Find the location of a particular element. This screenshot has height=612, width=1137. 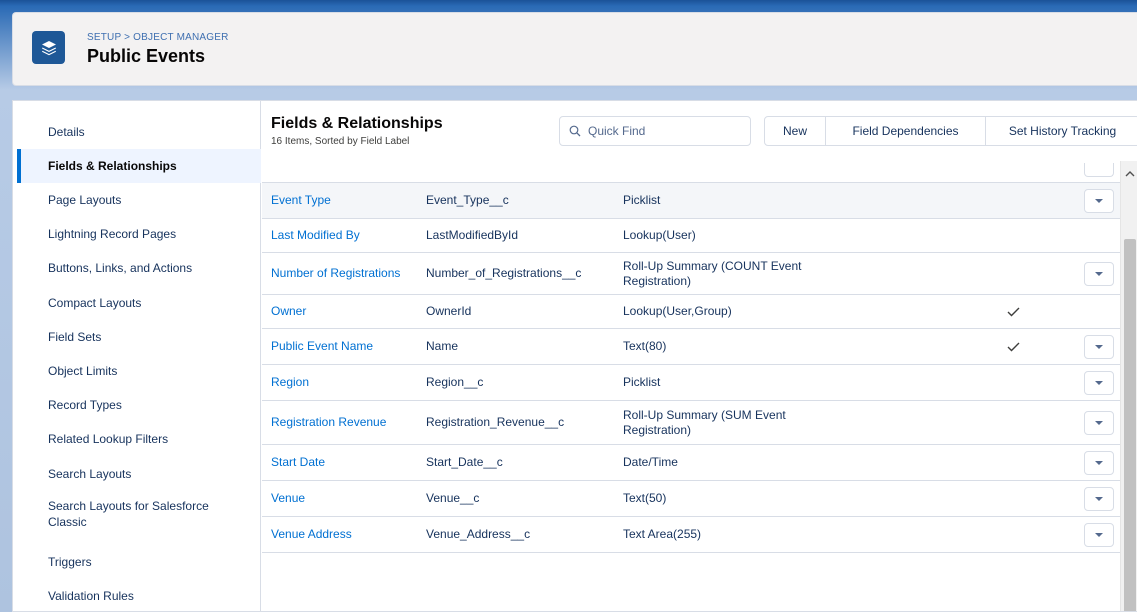

sidebar-item-label: Search Layouts for Salesforce Classic is located at coordinates (128, 514).